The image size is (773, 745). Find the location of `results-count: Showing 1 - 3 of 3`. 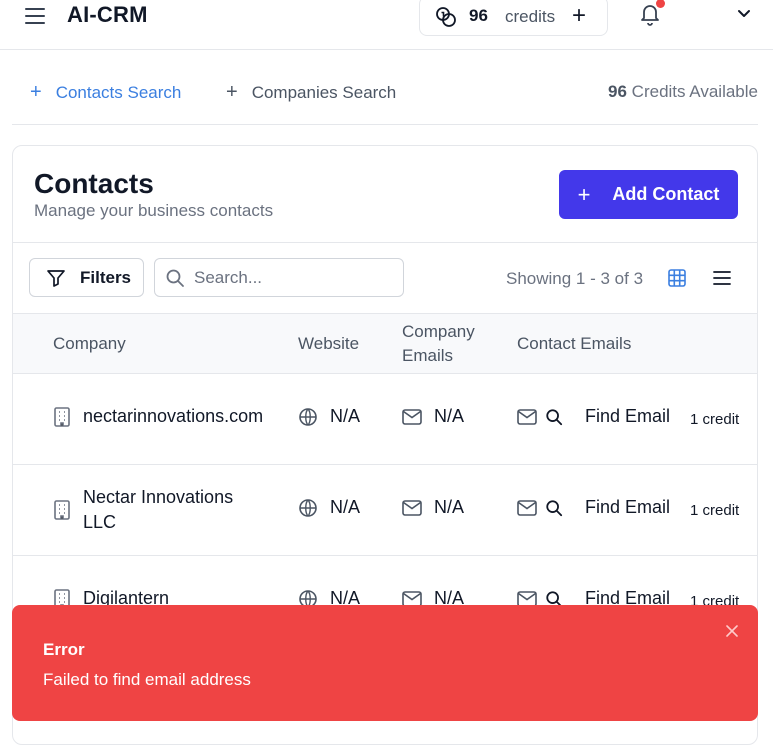

results-count: Showing 1 - 3 of 3 is located at coordinates (575, 278).